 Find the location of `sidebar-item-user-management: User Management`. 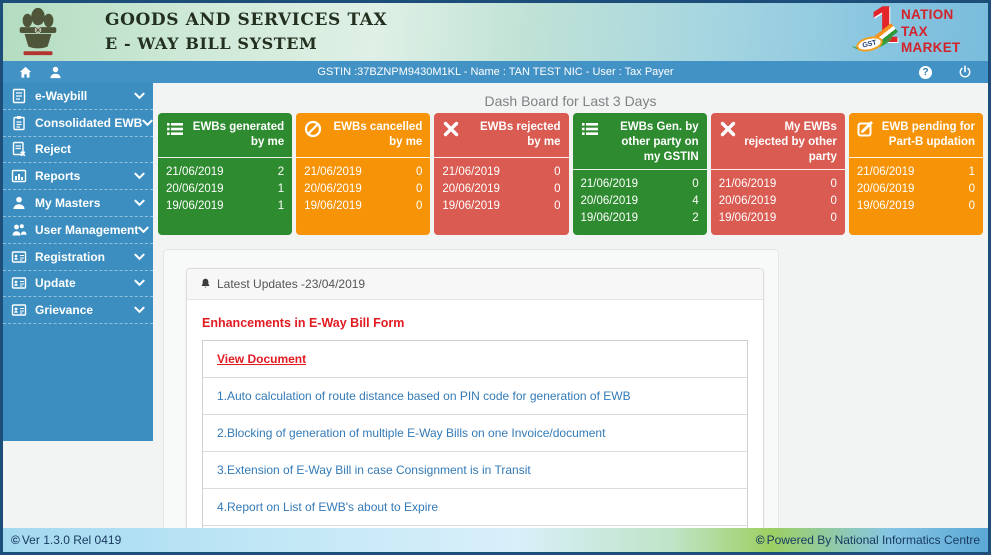

sidebar-item-user-management: User Management is located at coordinates (78, 230).